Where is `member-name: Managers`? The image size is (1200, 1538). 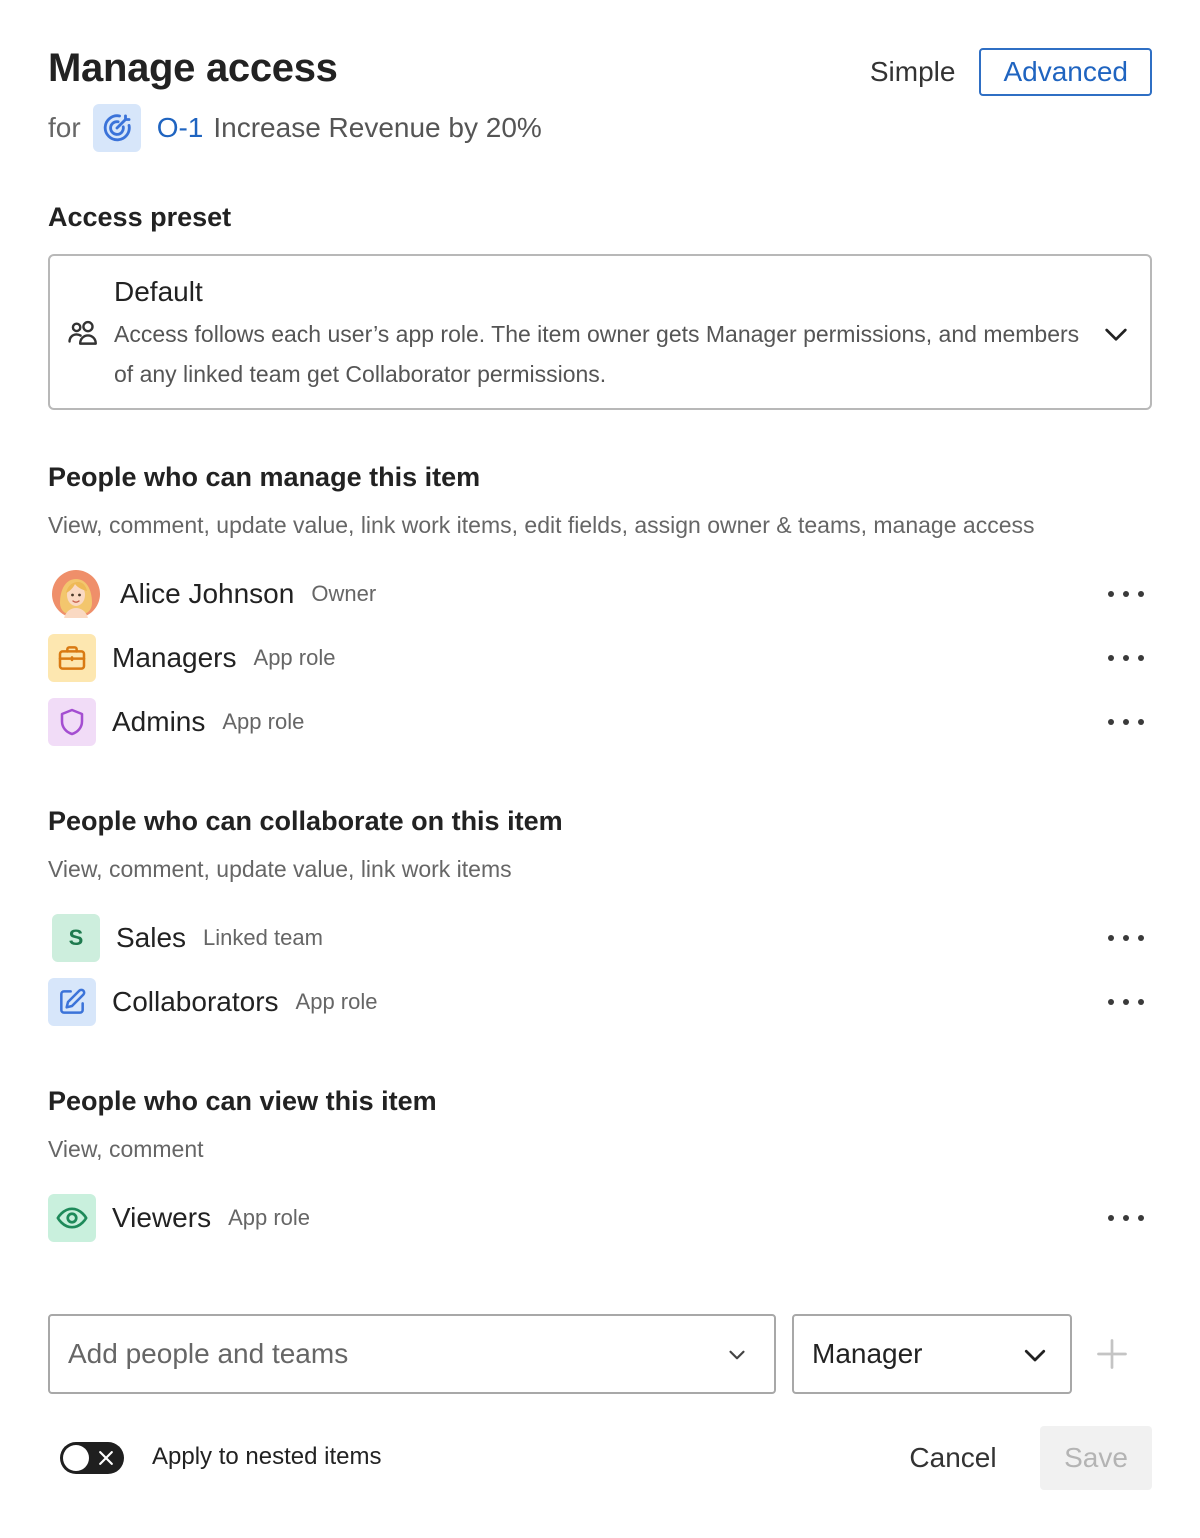 member-name: Managers is located at coordinates (174, 657).